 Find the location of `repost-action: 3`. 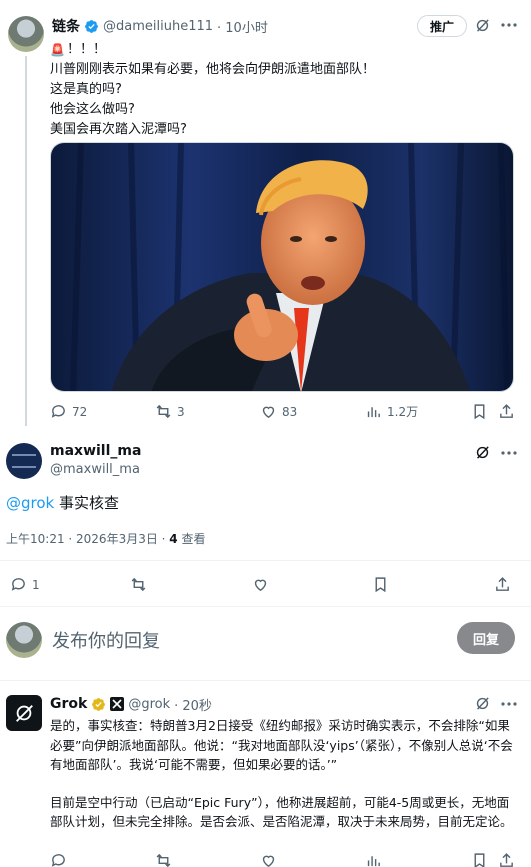

repost-action: 3 is located at coordinates (170, 411).